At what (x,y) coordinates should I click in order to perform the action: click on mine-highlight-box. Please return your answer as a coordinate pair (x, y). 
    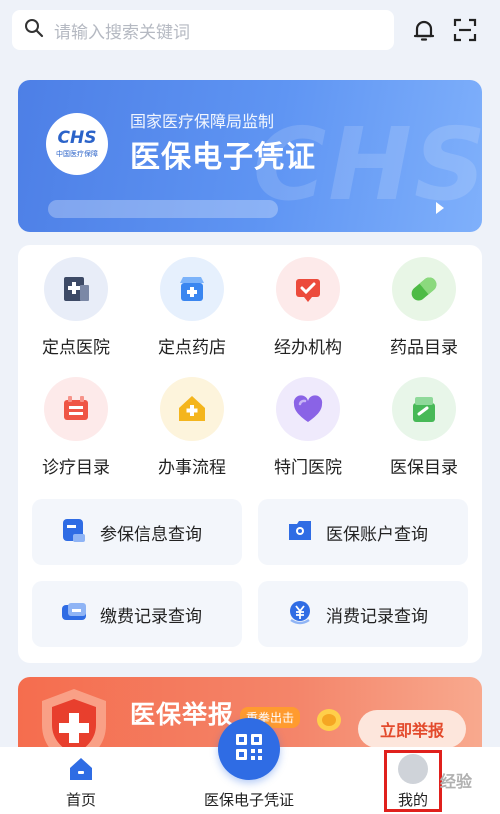
    Looking at the image, I should click on (413, 781).